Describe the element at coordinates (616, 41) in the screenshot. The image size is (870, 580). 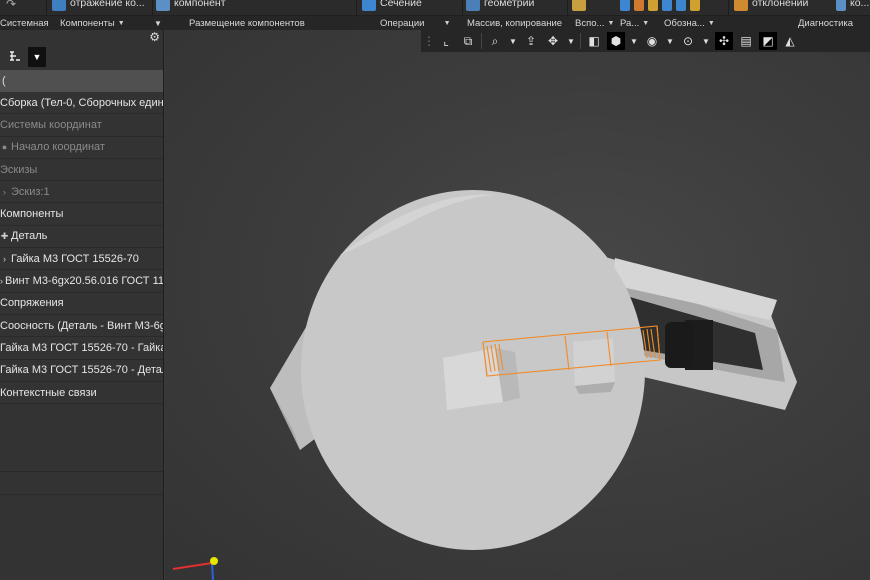
I see `shading-button: ⬢` at that location.